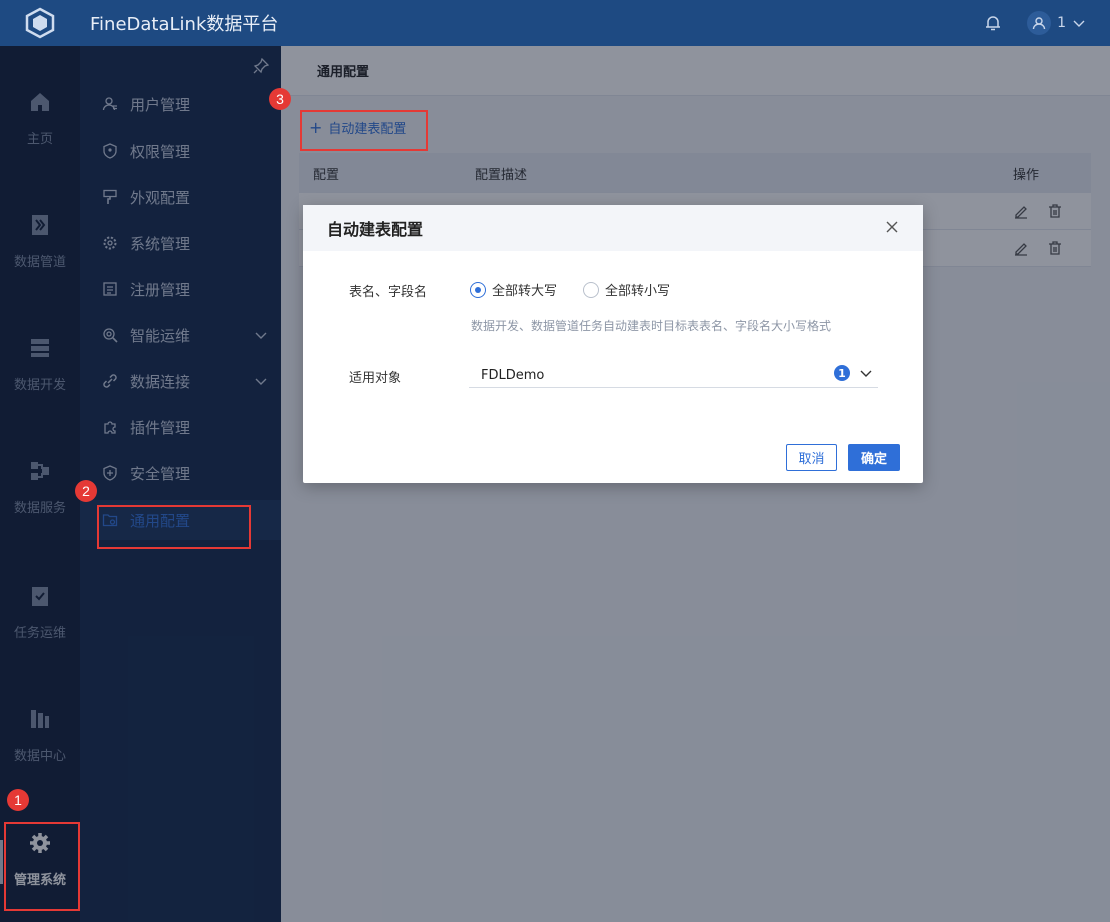 This screenshot has height=922, width=1110. I want to click on avatar, so click(1039, 23).